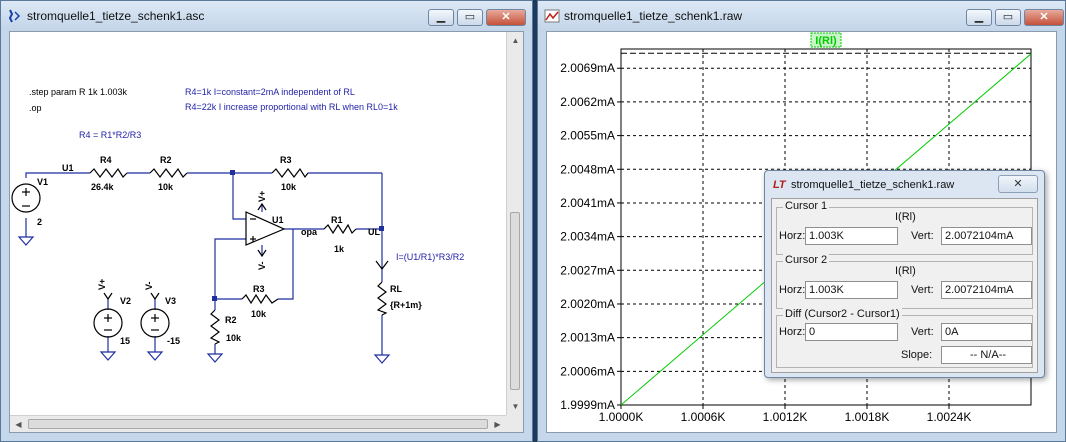 The width and height of the screenshot is (1066, 442). What do you see at coordinates (587, 371) in the screenshot?
I see `y-tick-label: 2.0006mA` at bounding box center [587, 371].